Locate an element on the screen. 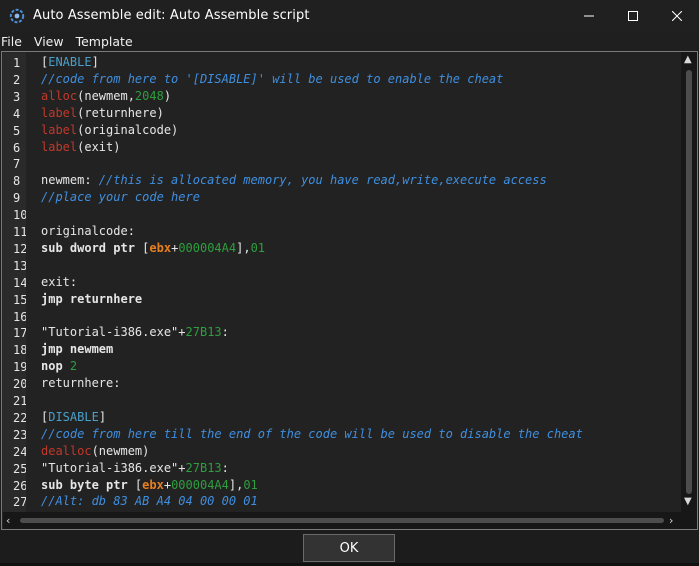 The image size is (699, 566). code-line: [ENABLE] is located at coordinates (70, 62).